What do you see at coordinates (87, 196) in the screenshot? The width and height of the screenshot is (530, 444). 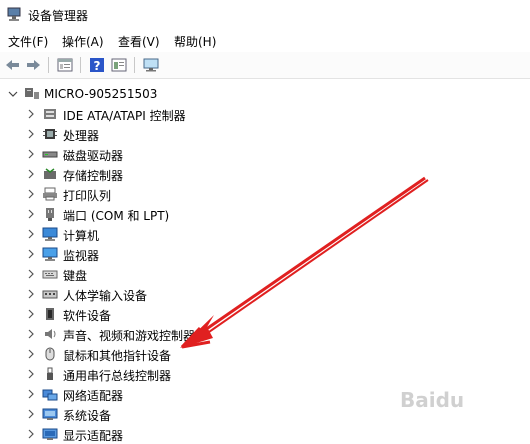 I see `tree-item-label: 打印队列` at bounding box center [87, 196].